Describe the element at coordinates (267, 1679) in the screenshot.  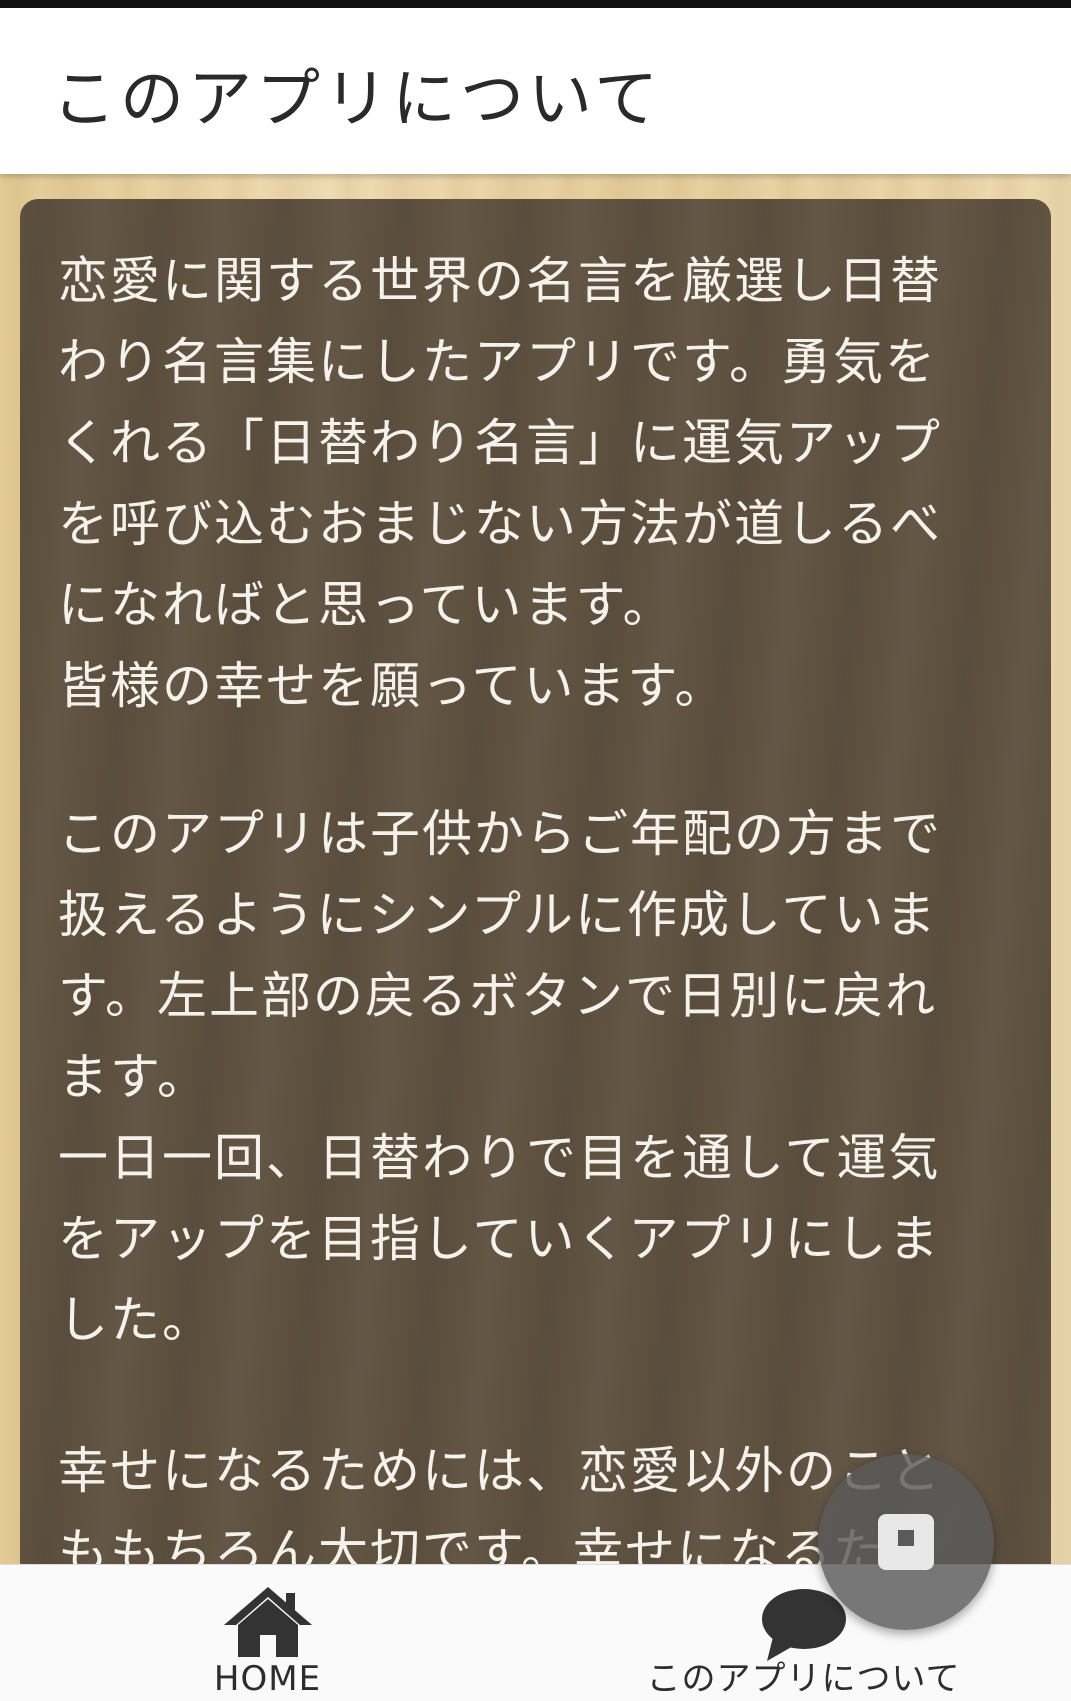
I see `nav-label-home: HOME` at that location.